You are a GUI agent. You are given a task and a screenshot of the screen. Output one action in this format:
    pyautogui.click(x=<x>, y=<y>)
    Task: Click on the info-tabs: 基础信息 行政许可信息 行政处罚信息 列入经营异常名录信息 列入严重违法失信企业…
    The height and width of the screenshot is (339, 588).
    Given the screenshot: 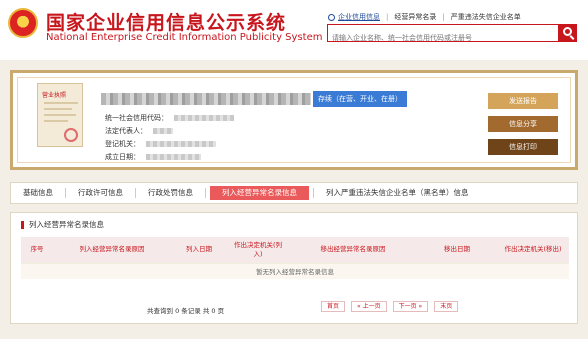 What is the action you would take?
    pyautogui.click(x=294, y=193)
    